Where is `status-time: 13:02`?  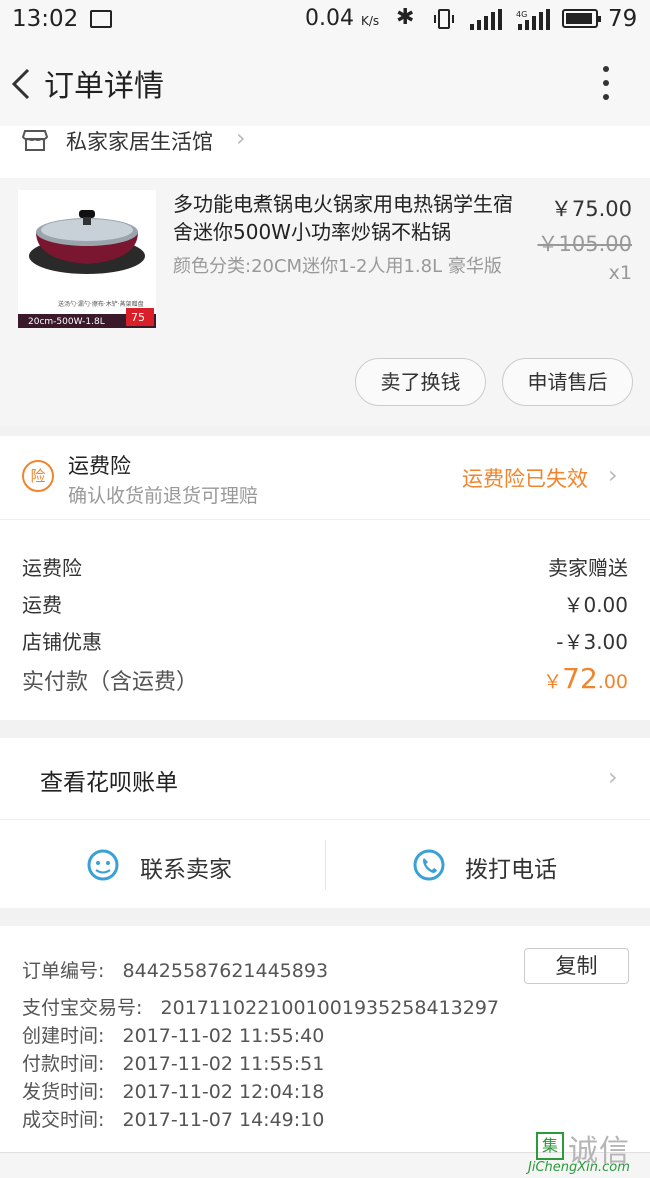 status-time: 13:02 is located at coordinates (45, 19).